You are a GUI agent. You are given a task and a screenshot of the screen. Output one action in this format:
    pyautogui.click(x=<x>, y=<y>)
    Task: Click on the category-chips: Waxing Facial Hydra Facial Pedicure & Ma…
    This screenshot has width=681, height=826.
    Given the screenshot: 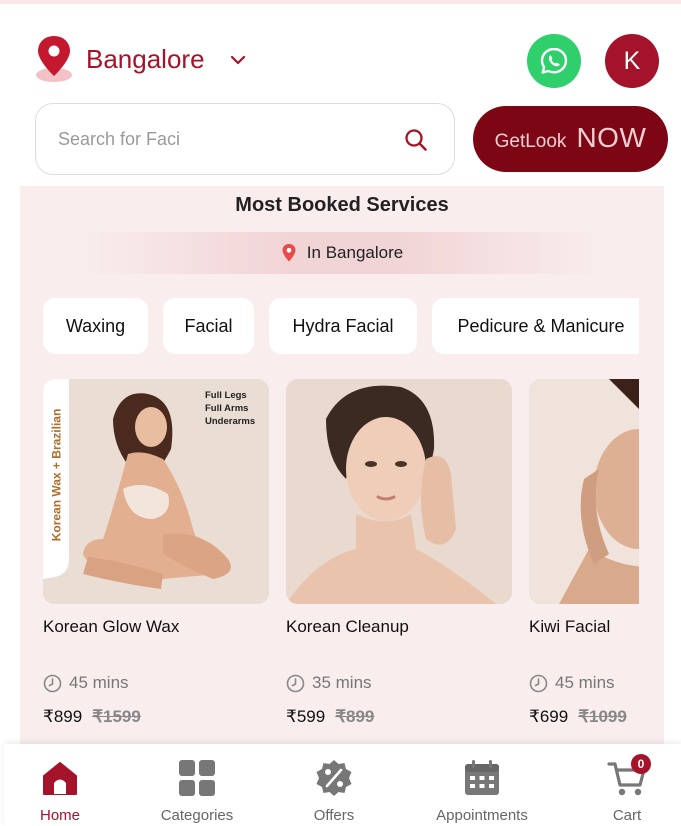 What is the action you would take?
    pyautogui.click(x=341, y=327)
    